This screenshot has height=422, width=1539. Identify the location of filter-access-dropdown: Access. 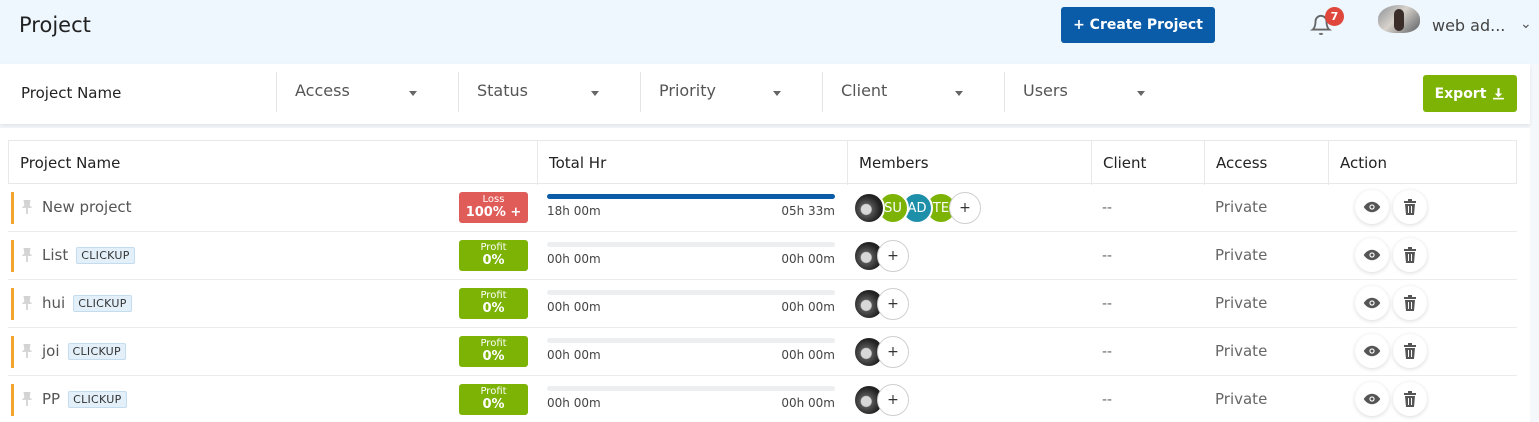
(367, 92).